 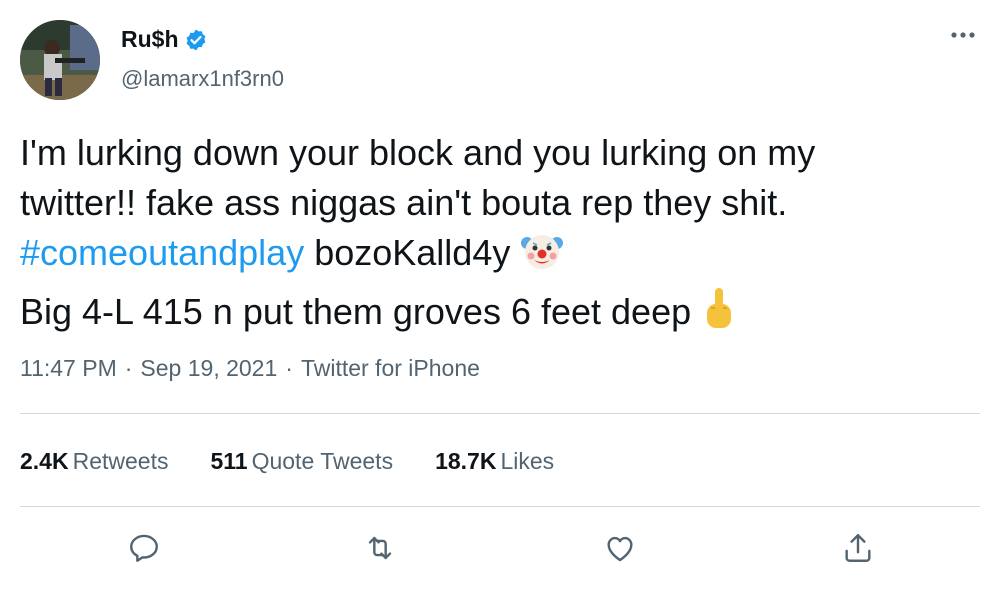 I want to click on tweet-line-3: #comeoutandplay bozoKalld4y, so click(x=500, y=257).